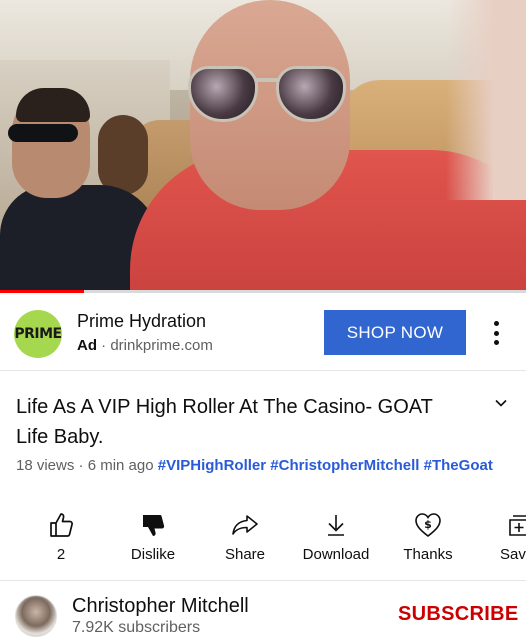 The image size is (526, 640). I want to click on like-button: 2, so click(61, 536).